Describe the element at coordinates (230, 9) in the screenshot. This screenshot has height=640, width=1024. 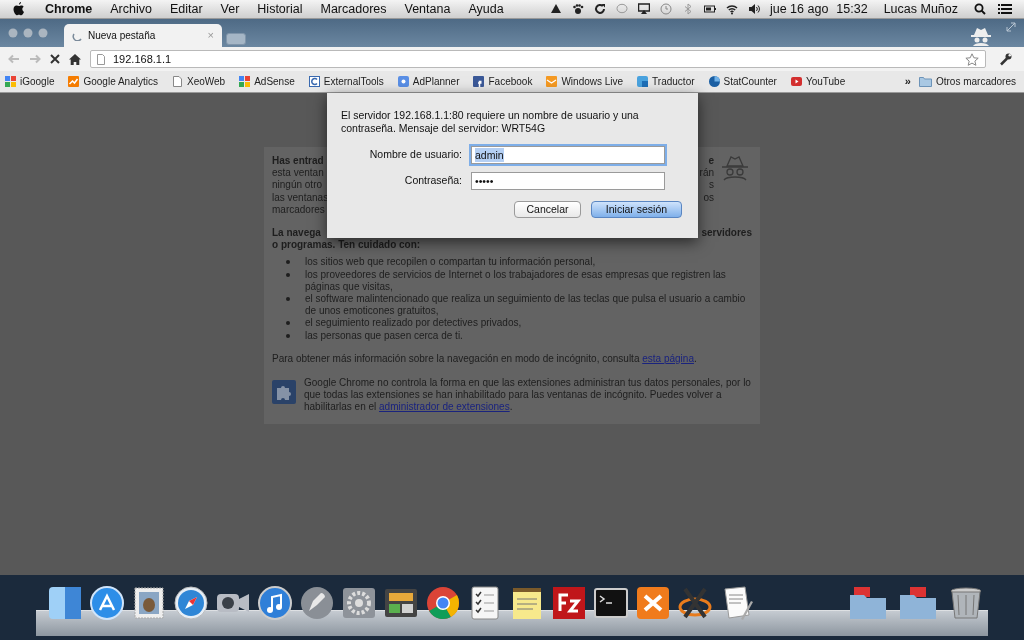
I see `menu-item: Ver` at that location.